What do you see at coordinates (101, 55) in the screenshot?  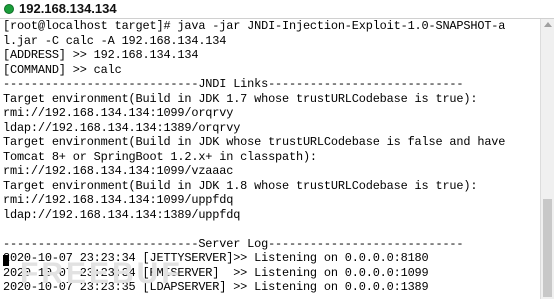 I see `terminal-line: [ADDRESS] >> 192.168.134.134` at bounding box center [101, 55].